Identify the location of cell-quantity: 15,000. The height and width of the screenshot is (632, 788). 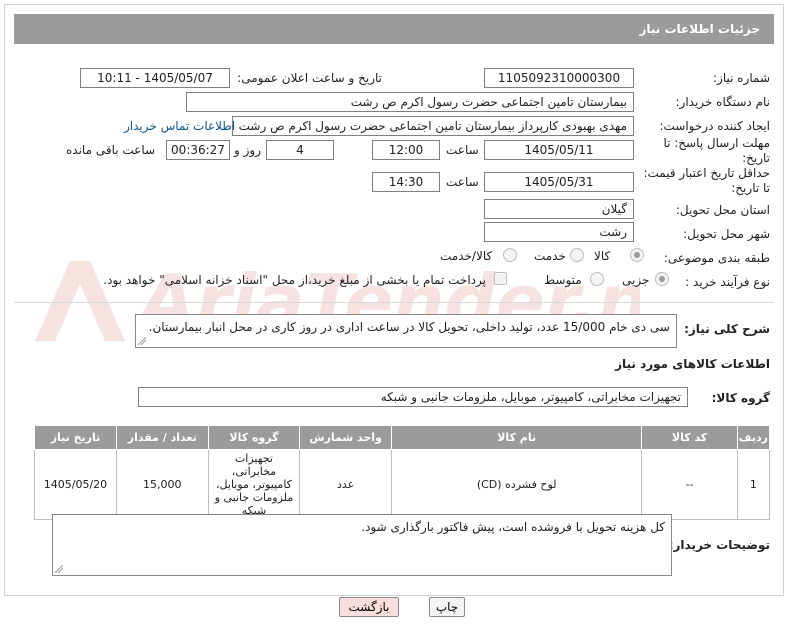
(162, 484).